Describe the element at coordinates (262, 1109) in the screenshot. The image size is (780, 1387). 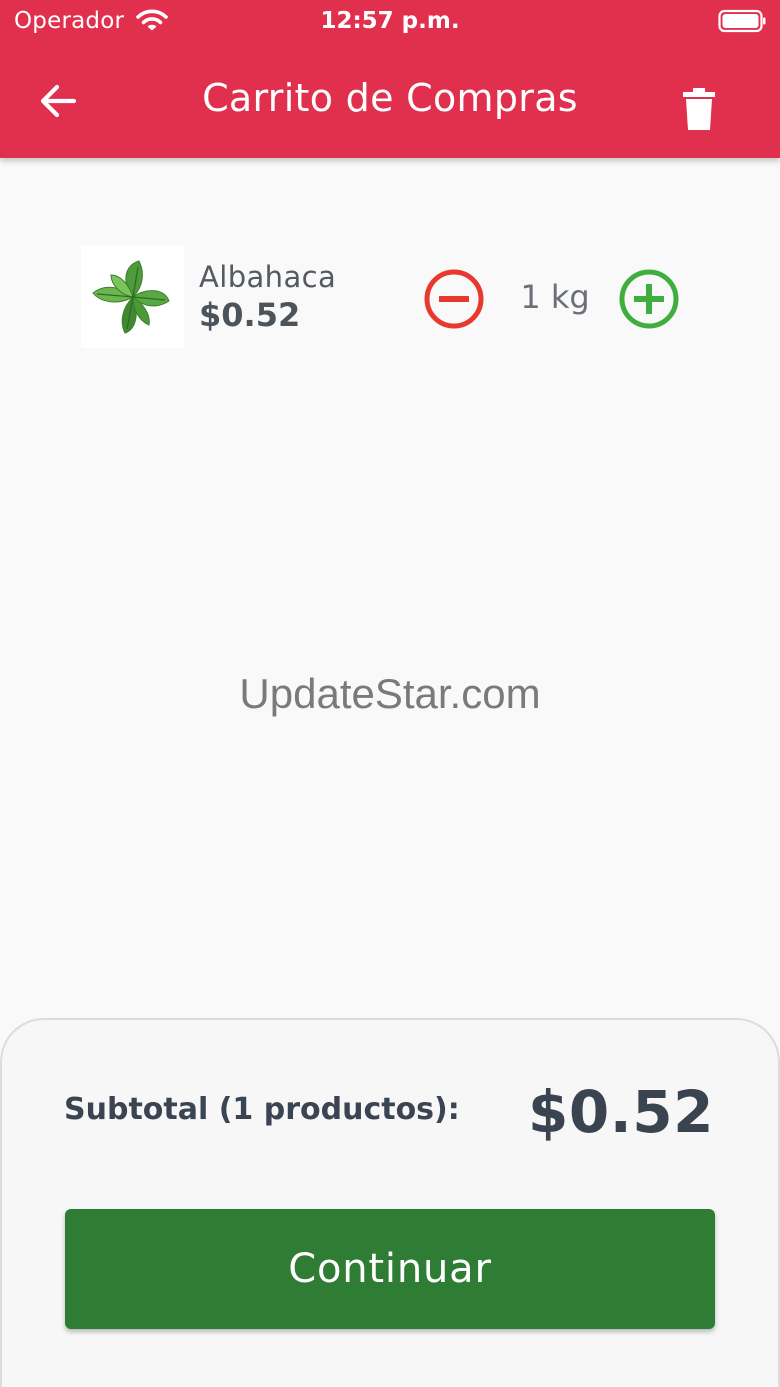
I see `subtotal-label: Subtotal (1 productos):` at that location.